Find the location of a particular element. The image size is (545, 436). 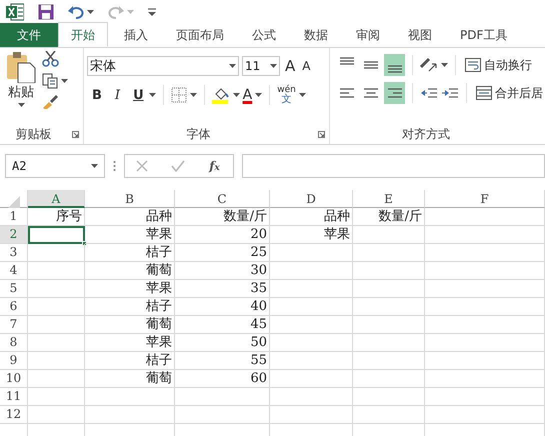

increase-indent-icon is located at coordinates (450, 93).